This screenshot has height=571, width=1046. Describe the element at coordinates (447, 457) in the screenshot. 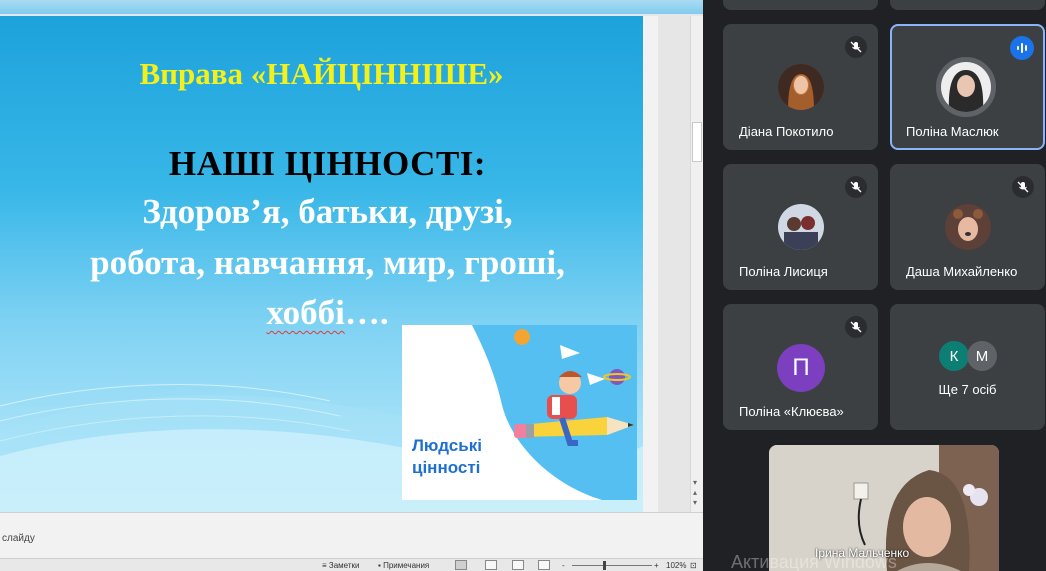

I see `card-caption: Людські цінності` at that location.